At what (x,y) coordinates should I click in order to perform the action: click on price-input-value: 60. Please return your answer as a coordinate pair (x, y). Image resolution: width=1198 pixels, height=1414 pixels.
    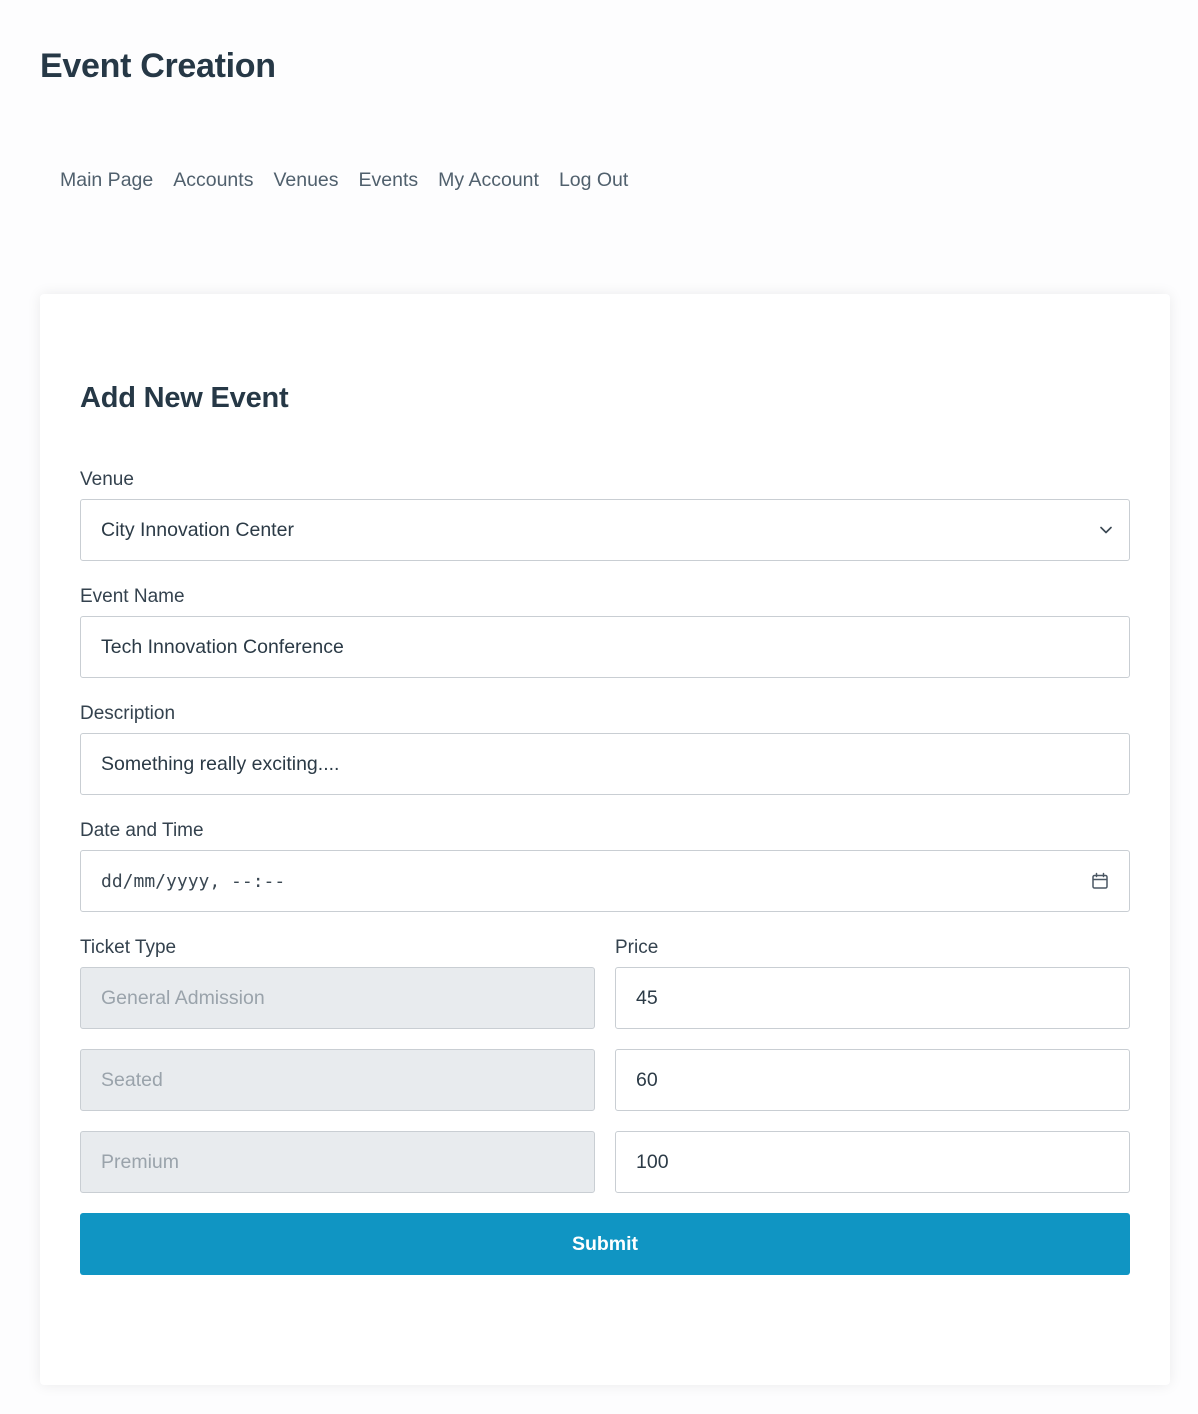
    Looking at the image, I should click on (647, 1079).